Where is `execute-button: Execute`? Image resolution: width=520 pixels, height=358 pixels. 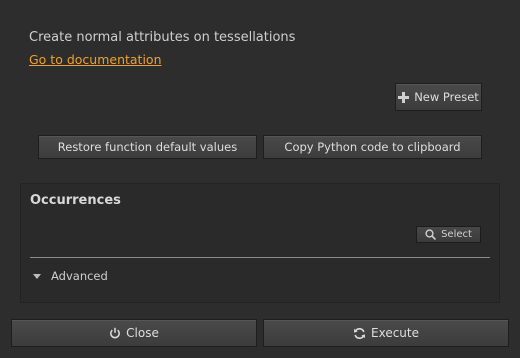
execute-button: Execute is located at coordinates (386, 333).